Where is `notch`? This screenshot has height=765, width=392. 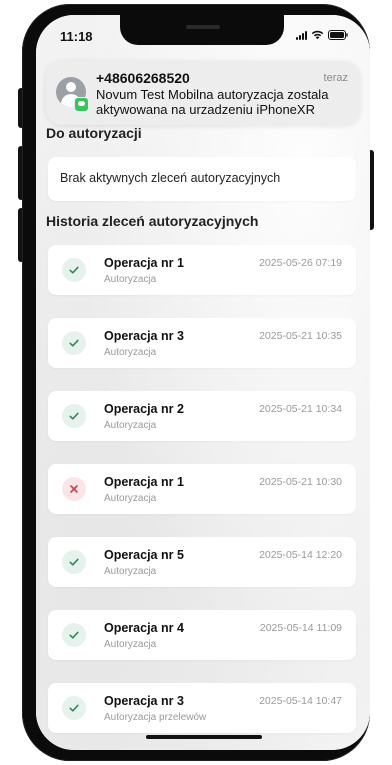 notch is located at coordinates (202, 30).